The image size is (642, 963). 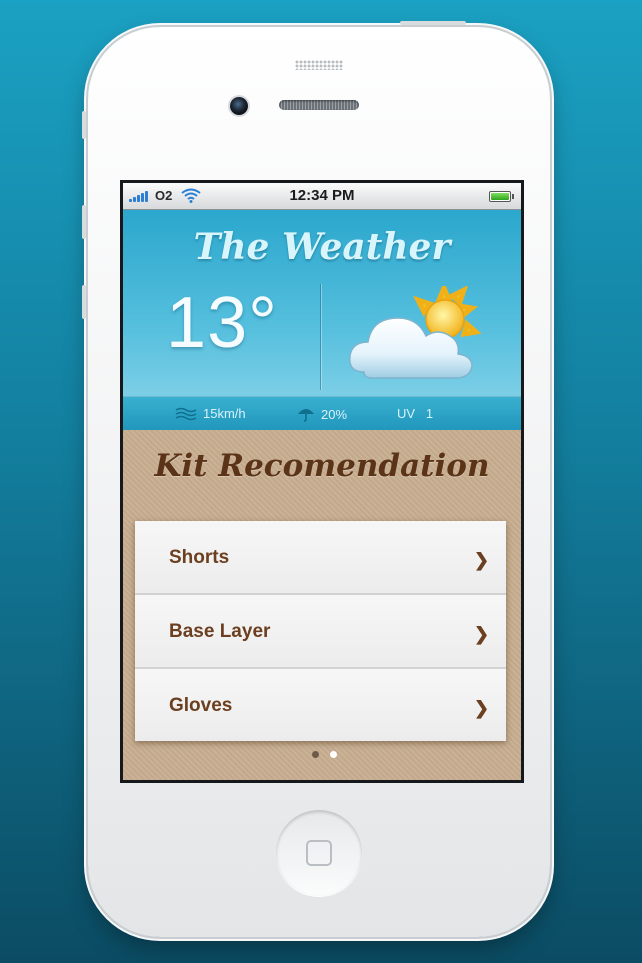 I want to click on battery-icon, so click(x=501, y=196).